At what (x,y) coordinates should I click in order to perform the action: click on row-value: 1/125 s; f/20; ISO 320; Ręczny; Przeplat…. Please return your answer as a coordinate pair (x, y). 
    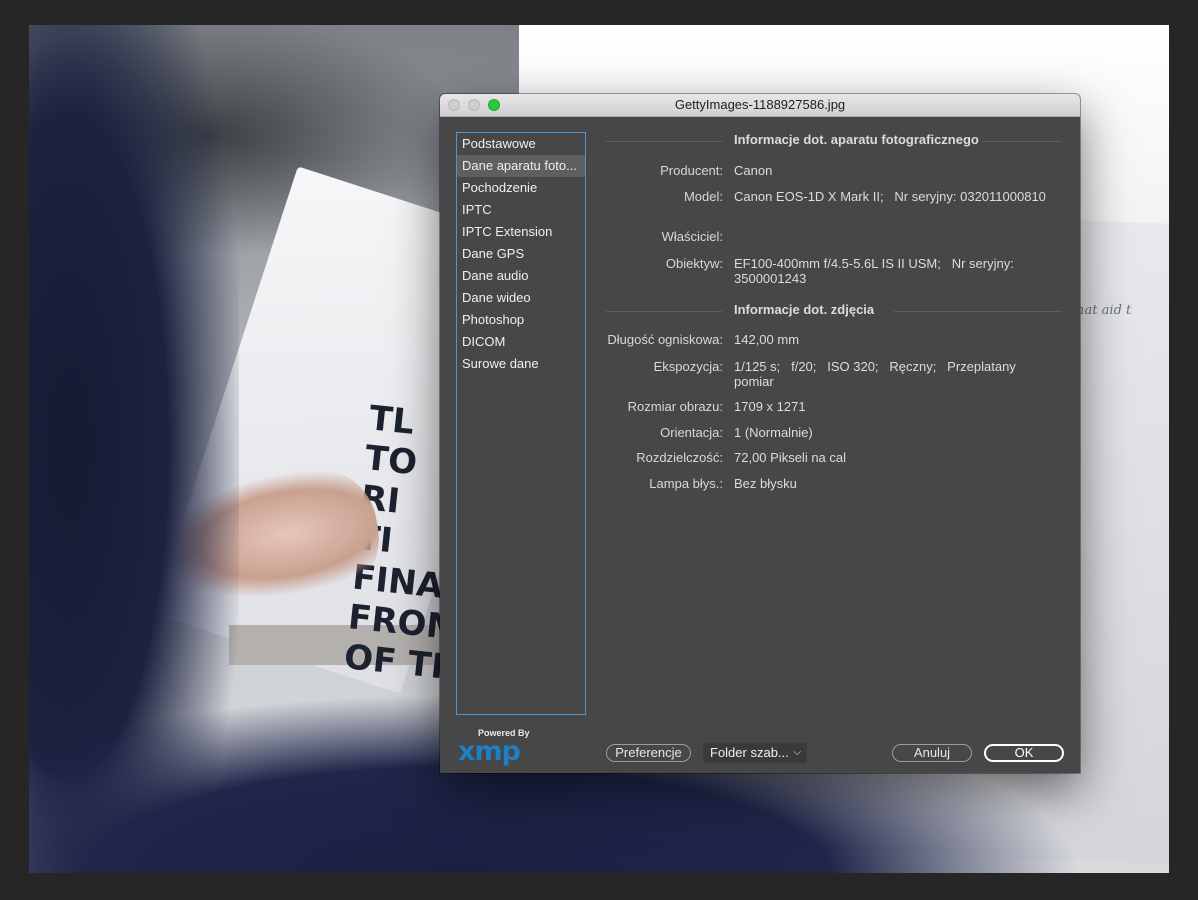
    Looking at the image, I should click on (877, 374).